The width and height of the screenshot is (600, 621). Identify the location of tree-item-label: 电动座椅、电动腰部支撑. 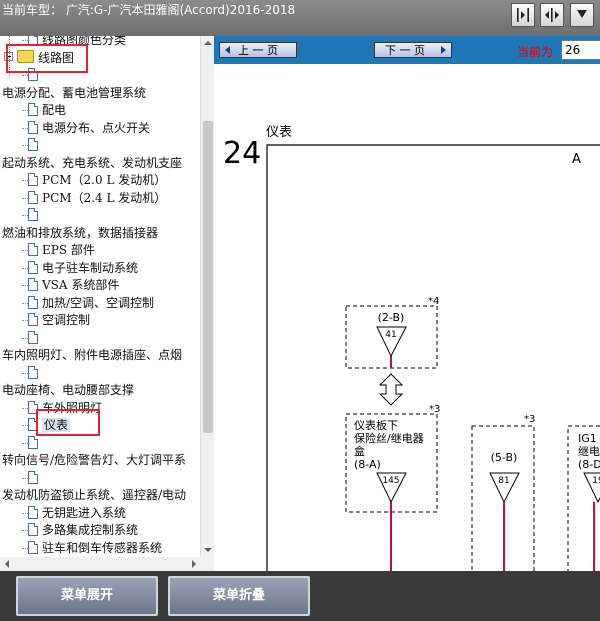
(68, 390).